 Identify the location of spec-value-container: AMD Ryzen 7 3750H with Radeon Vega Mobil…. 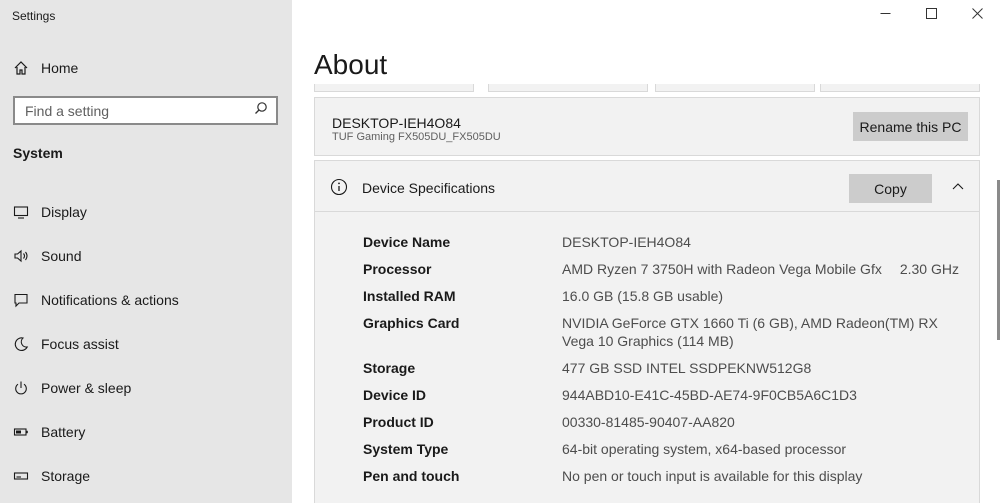
(762, 269).